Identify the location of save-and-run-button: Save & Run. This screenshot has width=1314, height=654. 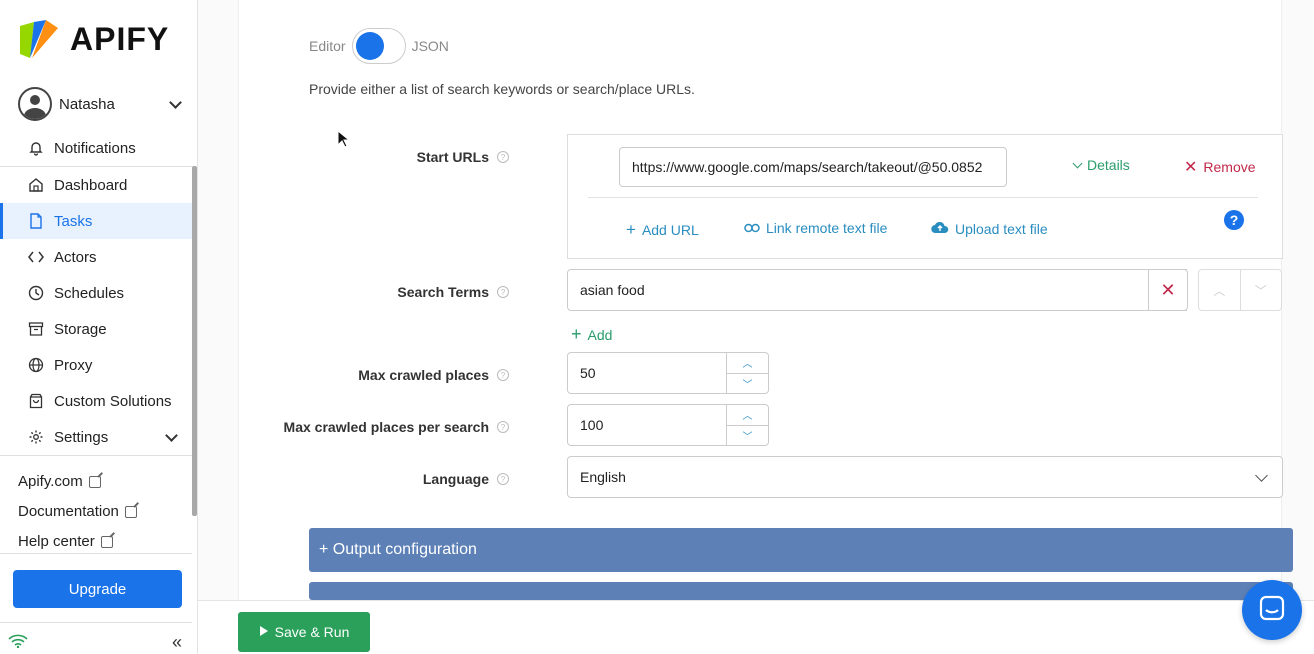
(304, 632).